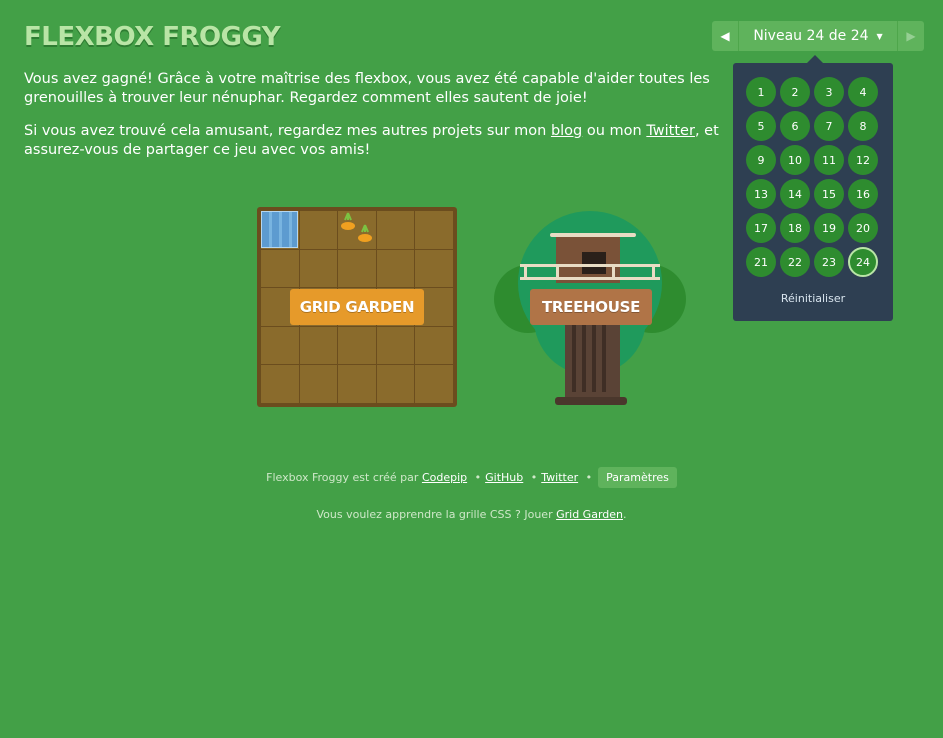  What do you see at coordinates (795, 262) in the screenshot?
I see `level-button-22: 22` at bounding box center [795, 262].